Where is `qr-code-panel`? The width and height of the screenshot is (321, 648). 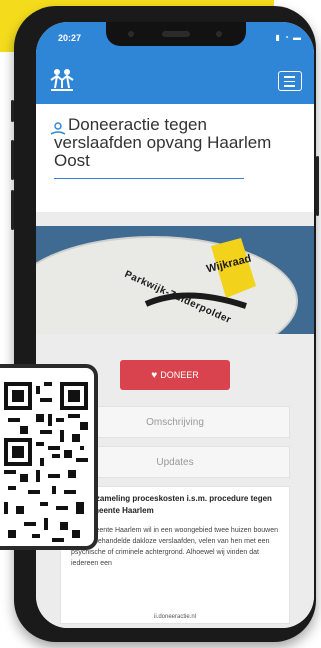 qr-code-panel is located at coordinates (49, 457).